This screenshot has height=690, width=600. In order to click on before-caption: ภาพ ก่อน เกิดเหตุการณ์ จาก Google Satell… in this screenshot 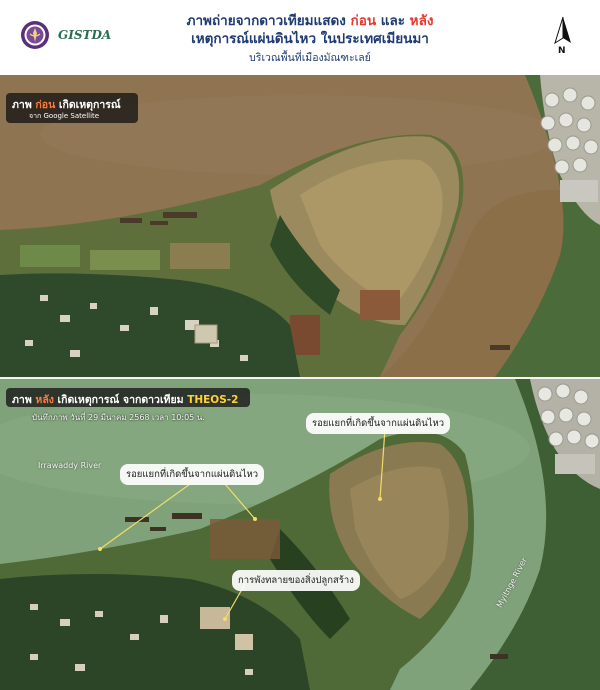, I will do `click(72, 108)`.